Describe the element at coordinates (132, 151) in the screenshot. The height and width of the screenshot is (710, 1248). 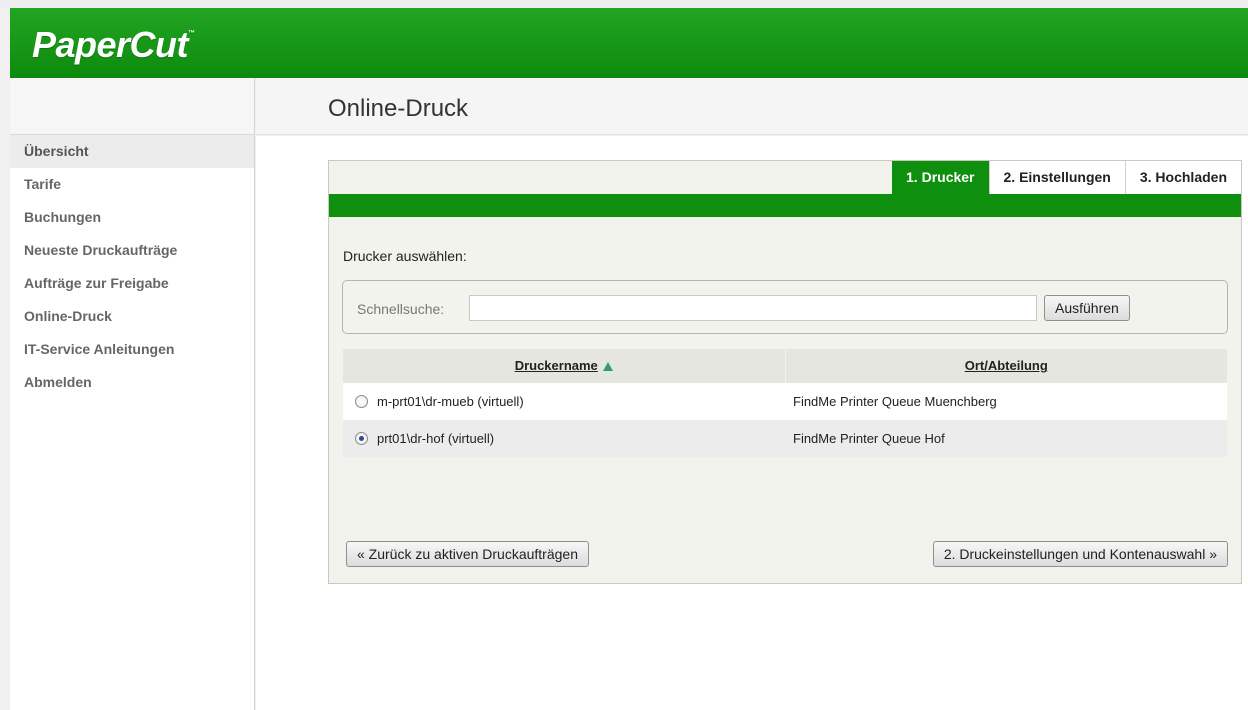
I see `sidebar-item-uebersicht: Übersicht` at that location.